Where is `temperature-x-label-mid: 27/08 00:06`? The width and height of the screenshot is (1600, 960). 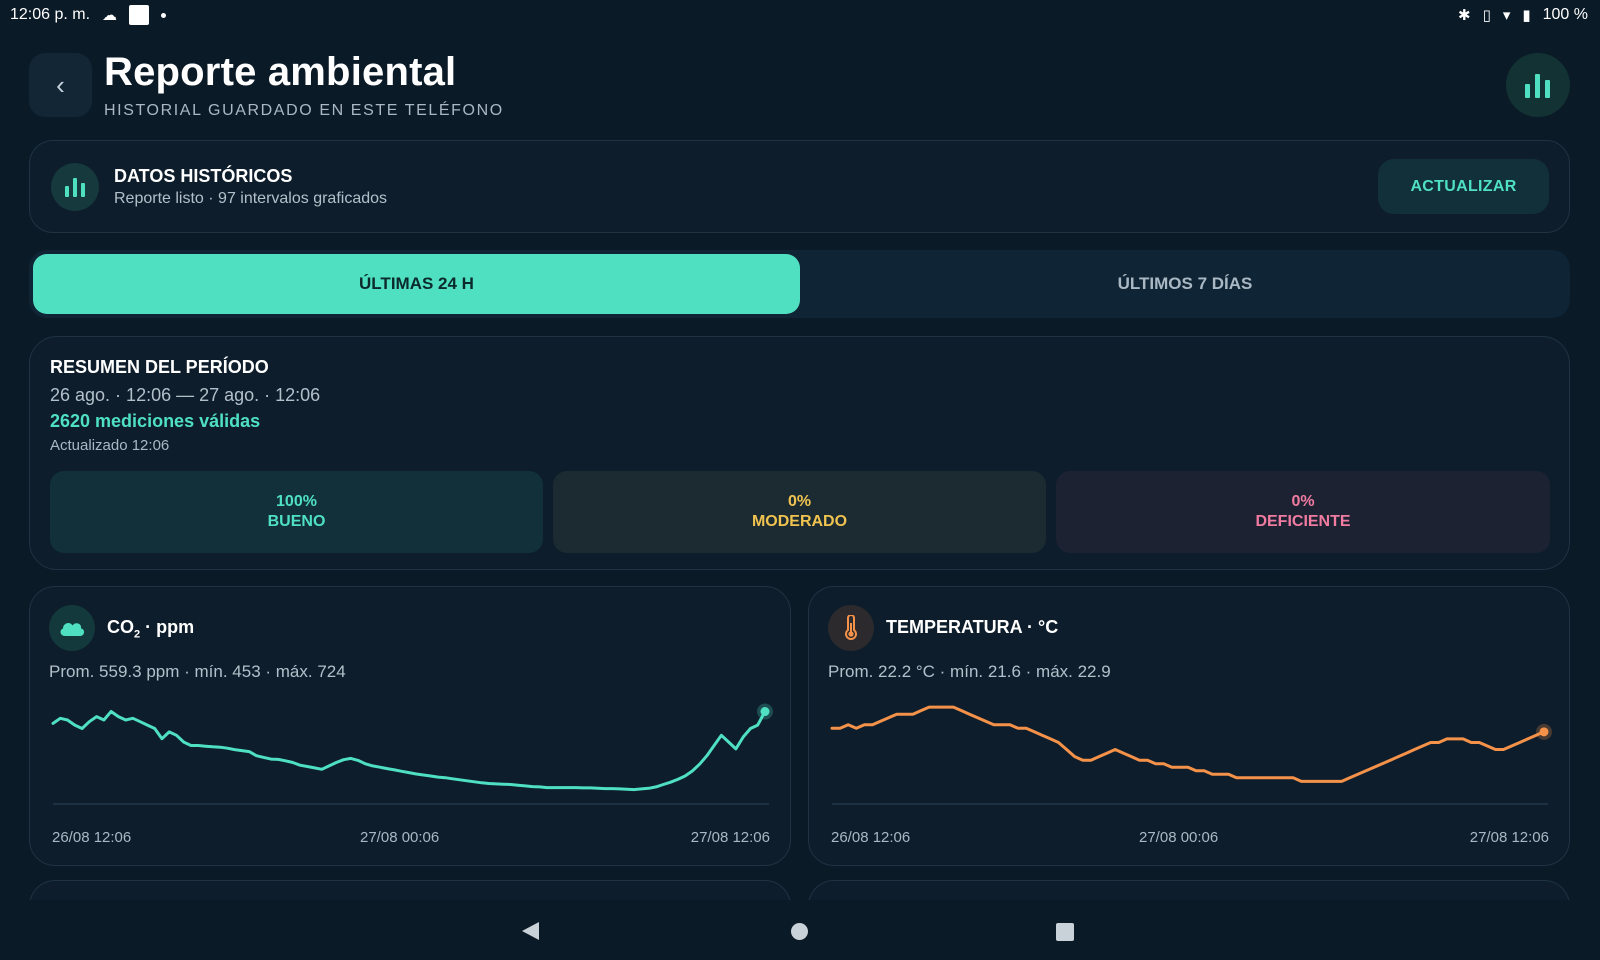 temperature-x-label-mid: 27/08 00:06 is located at coordinates (1179, 837).